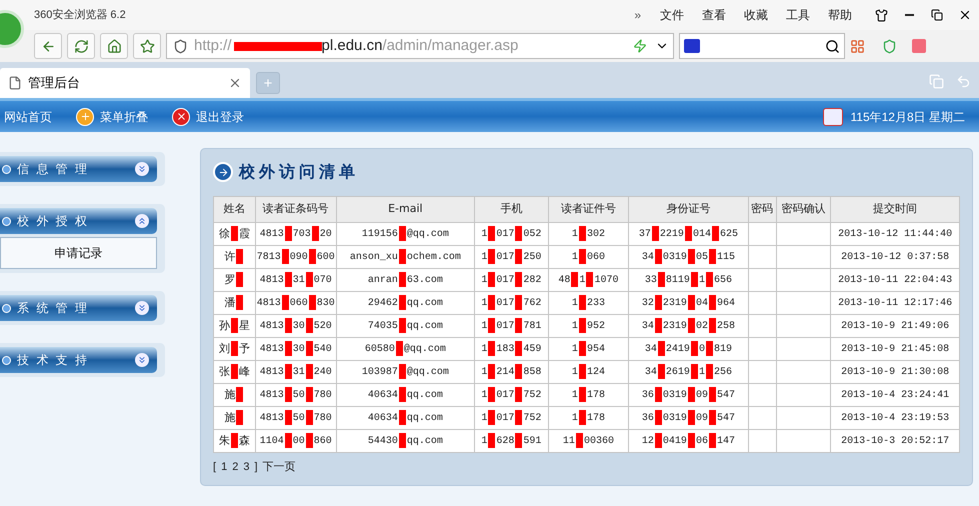  Describe the element at coordinates (80, 15) in the screenshot. I see `window-title: 360安全浏览器 6.2` at that location.